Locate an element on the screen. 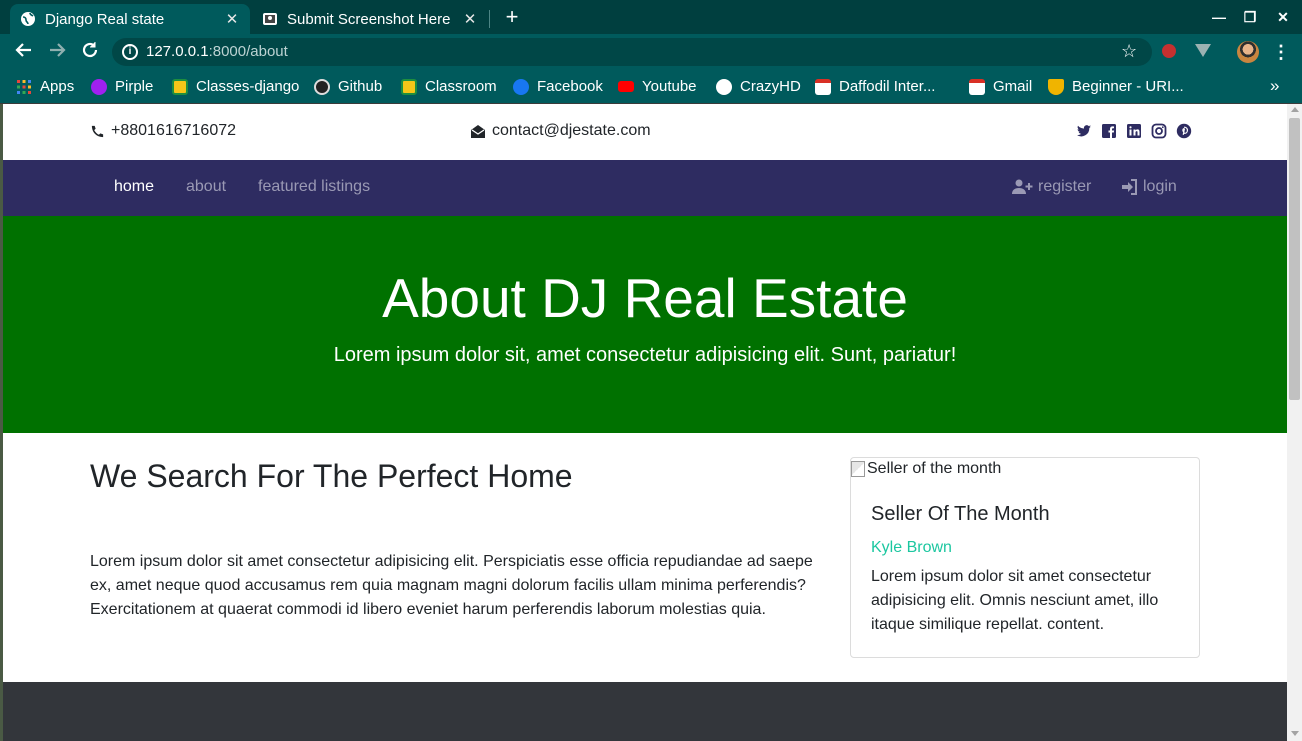 The image size is (1302, 741). nav-register: register is located at coordinates (1051, 187).